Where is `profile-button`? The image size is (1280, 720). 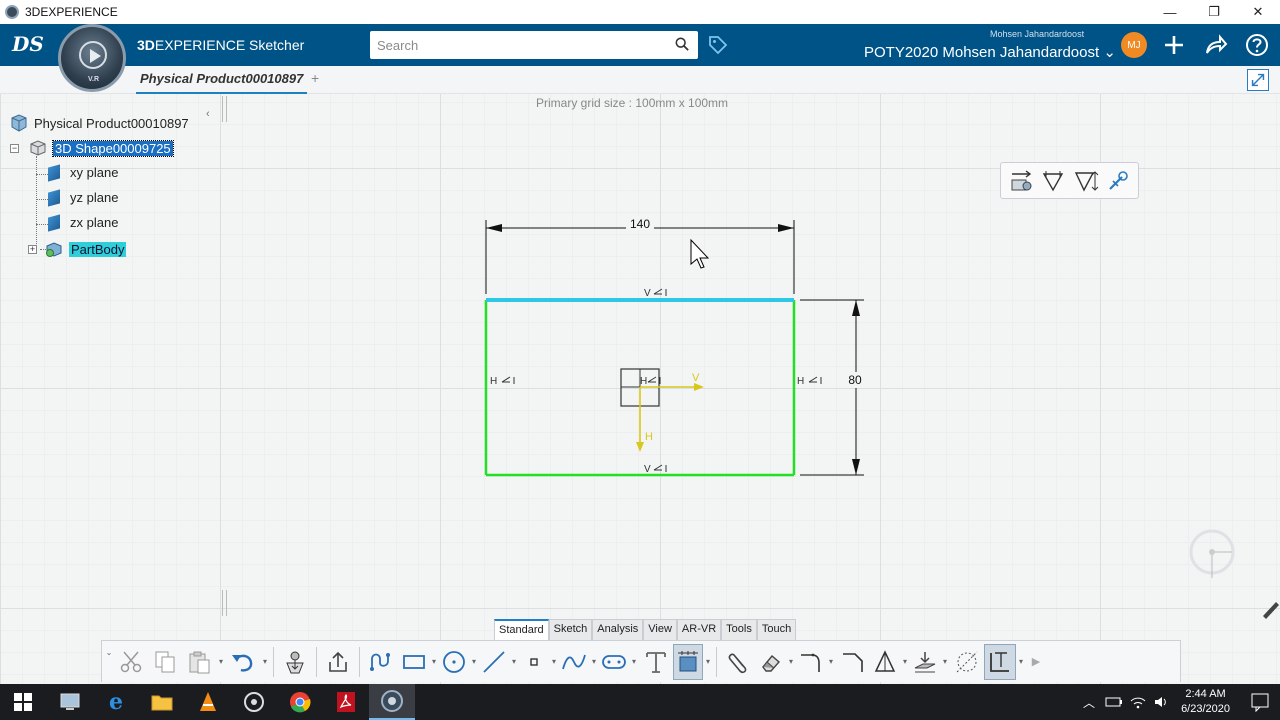
profile-button is located at coordinates (381, 662).